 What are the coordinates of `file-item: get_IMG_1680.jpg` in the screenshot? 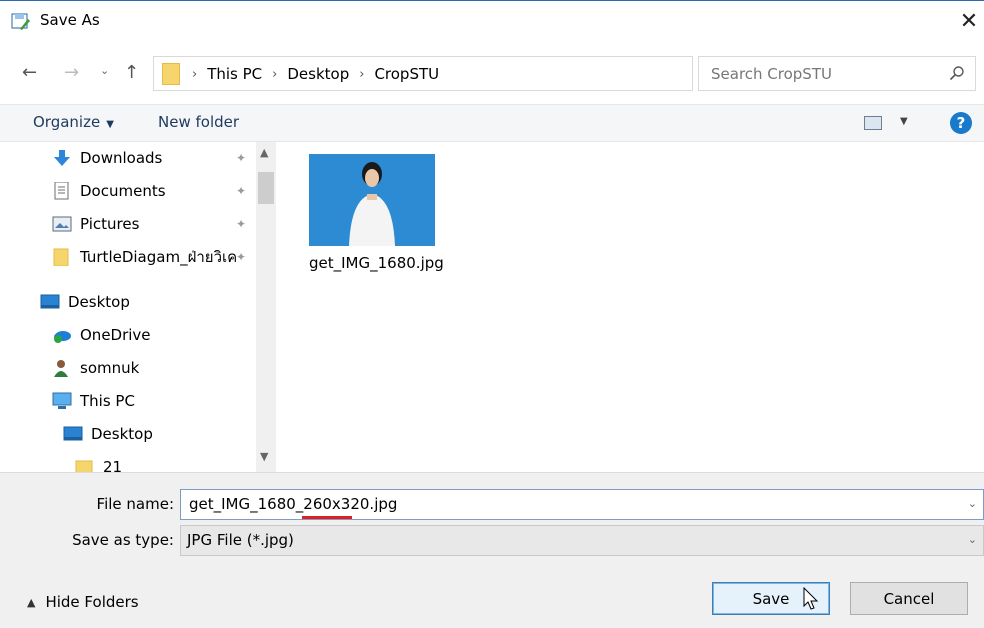 It's located at (376, 213).